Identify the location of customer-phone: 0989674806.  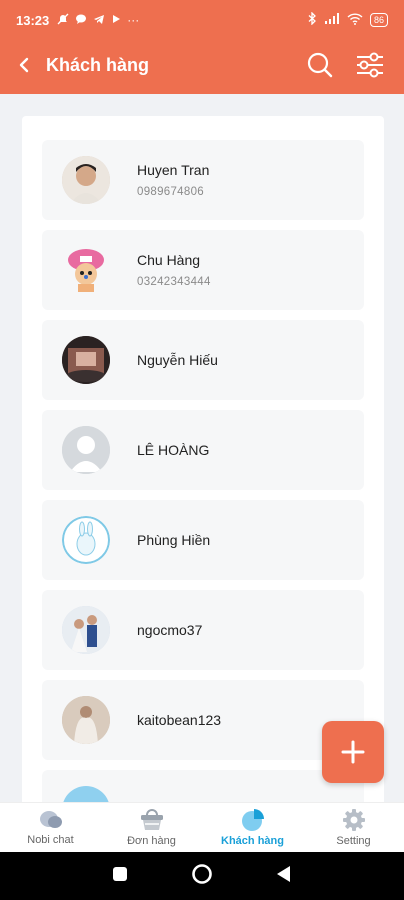
(170, 192).